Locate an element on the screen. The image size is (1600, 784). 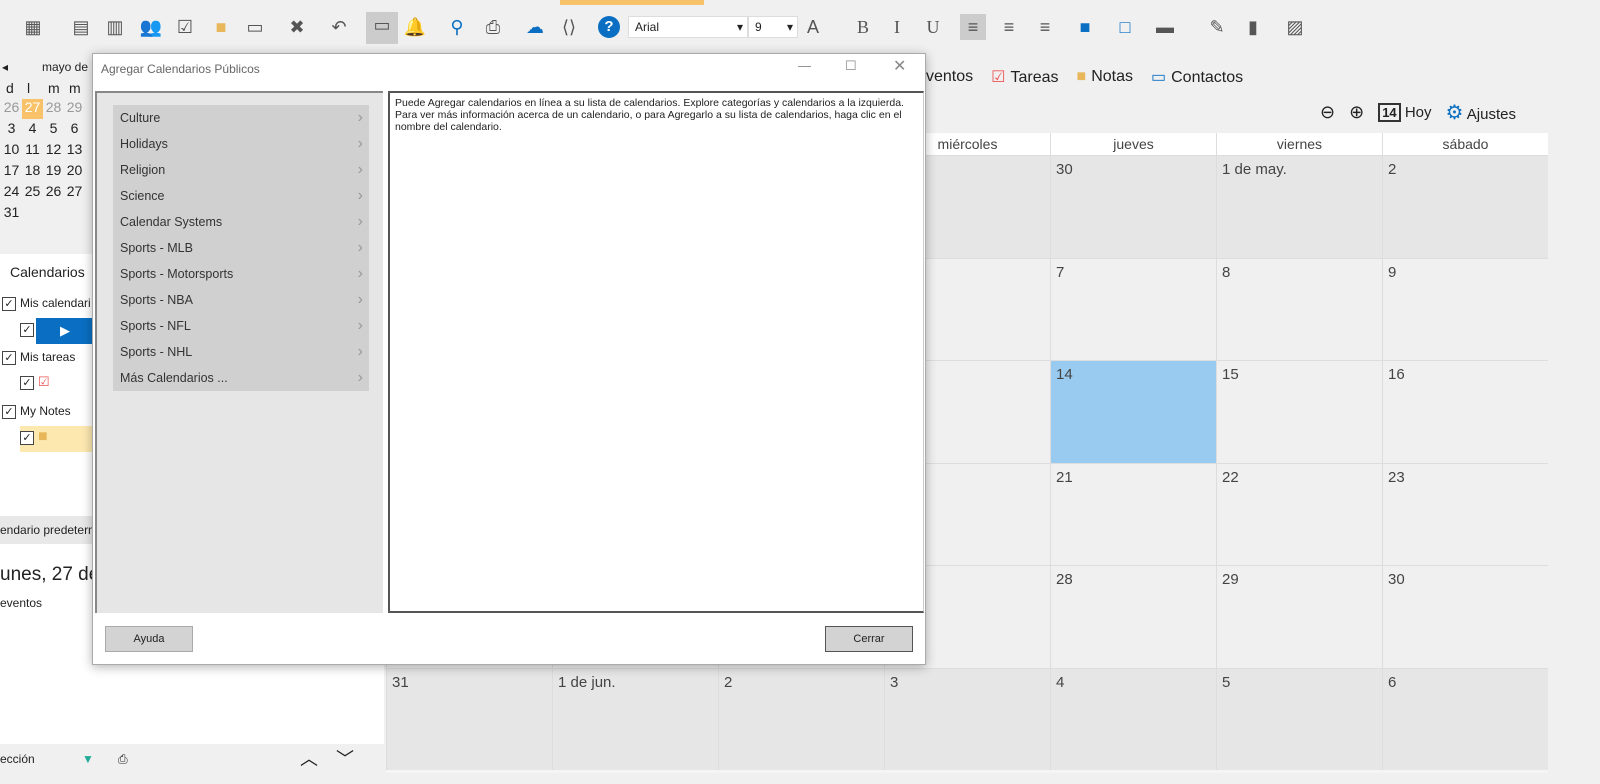
mini-day: 13 is located at coordinates (74, 151).